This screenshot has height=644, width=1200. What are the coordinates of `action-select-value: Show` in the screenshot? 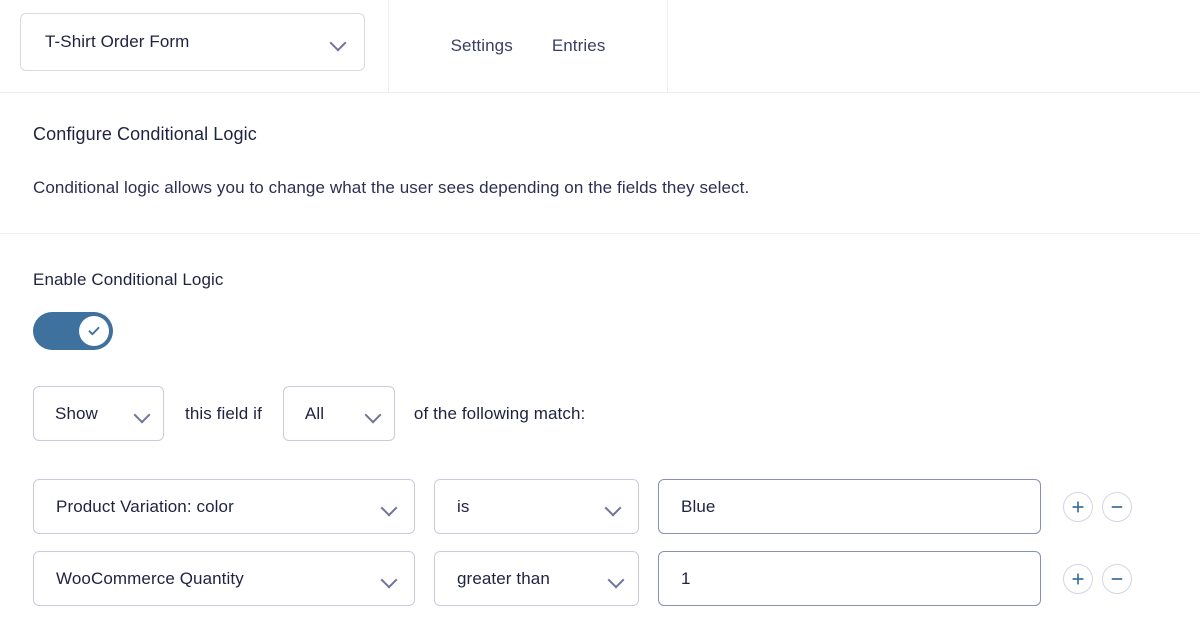 It's located at (76, 413).